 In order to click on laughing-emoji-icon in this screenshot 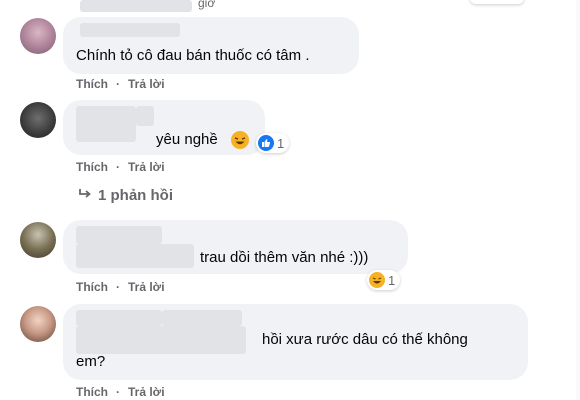, I will do `click(240, 140)`.